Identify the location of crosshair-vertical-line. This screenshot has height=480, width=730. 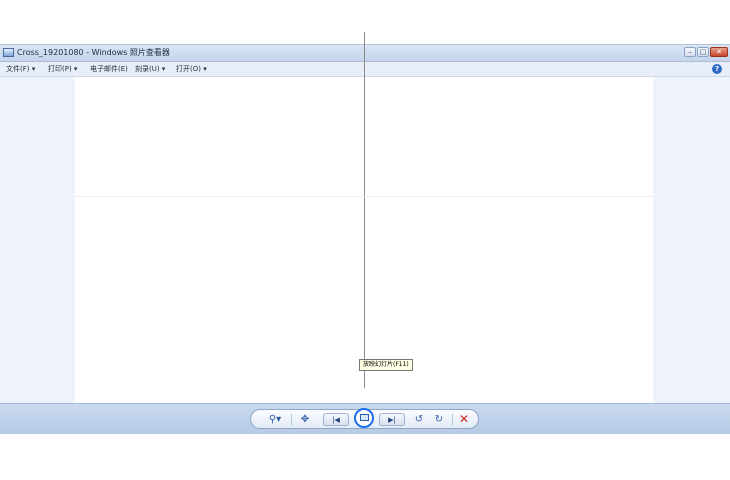
(364, 210).